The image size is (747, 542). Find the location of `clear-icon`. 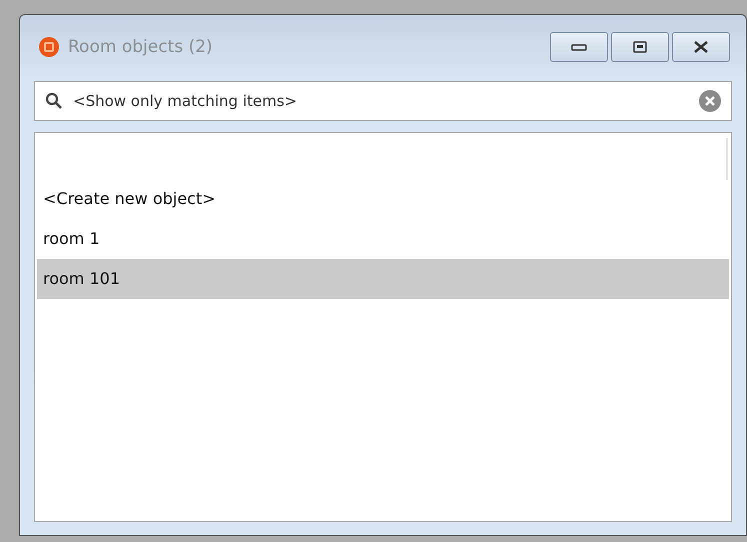

clear-icon is located at coordinates (710, 101).